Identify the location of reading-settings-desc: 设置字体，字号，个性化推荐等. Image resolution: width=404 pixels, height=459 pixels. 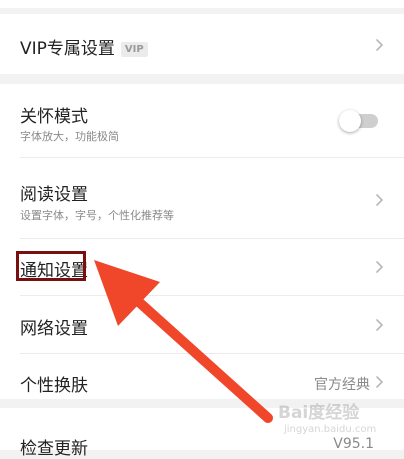
(97, 215).